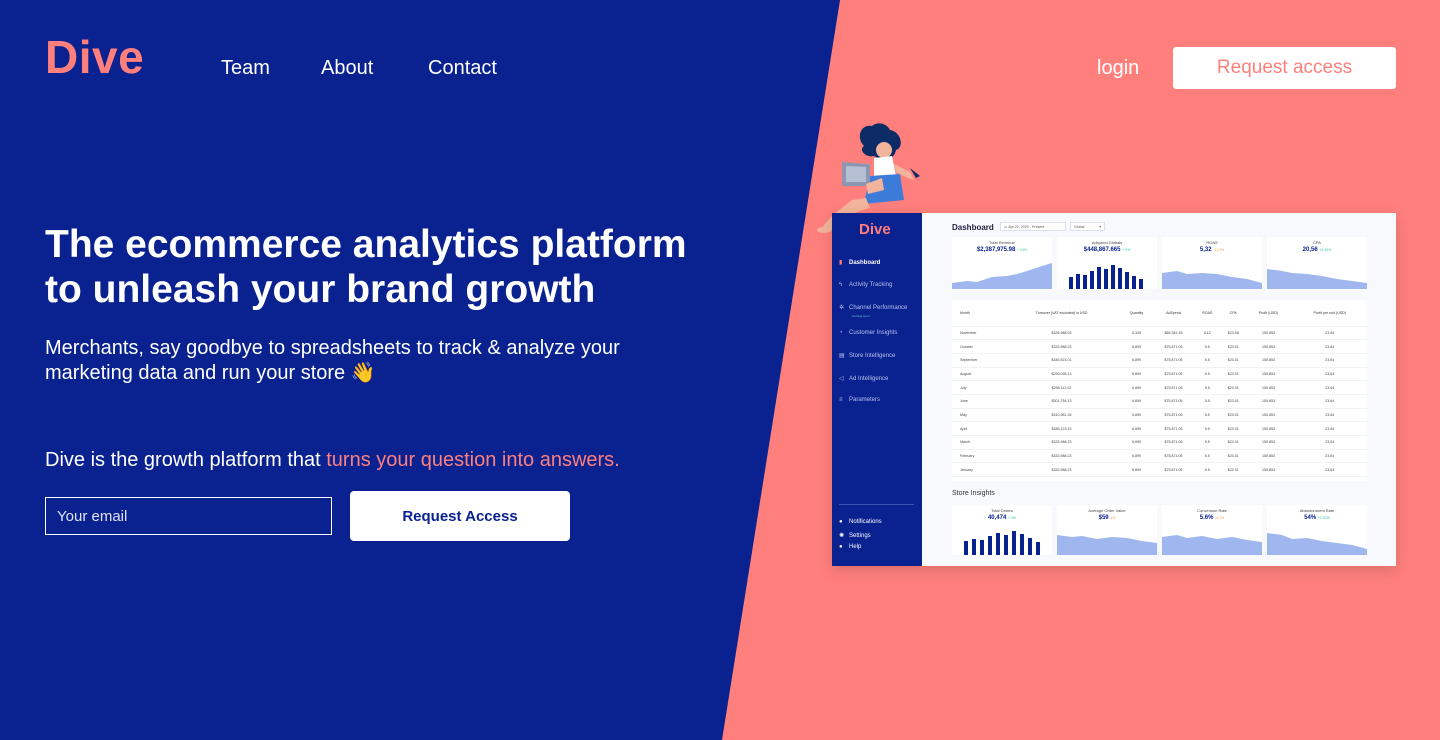  I want to click on sidebar-item-ad-intelligence: ◁ Ad Intelligence, so click(863, 378).